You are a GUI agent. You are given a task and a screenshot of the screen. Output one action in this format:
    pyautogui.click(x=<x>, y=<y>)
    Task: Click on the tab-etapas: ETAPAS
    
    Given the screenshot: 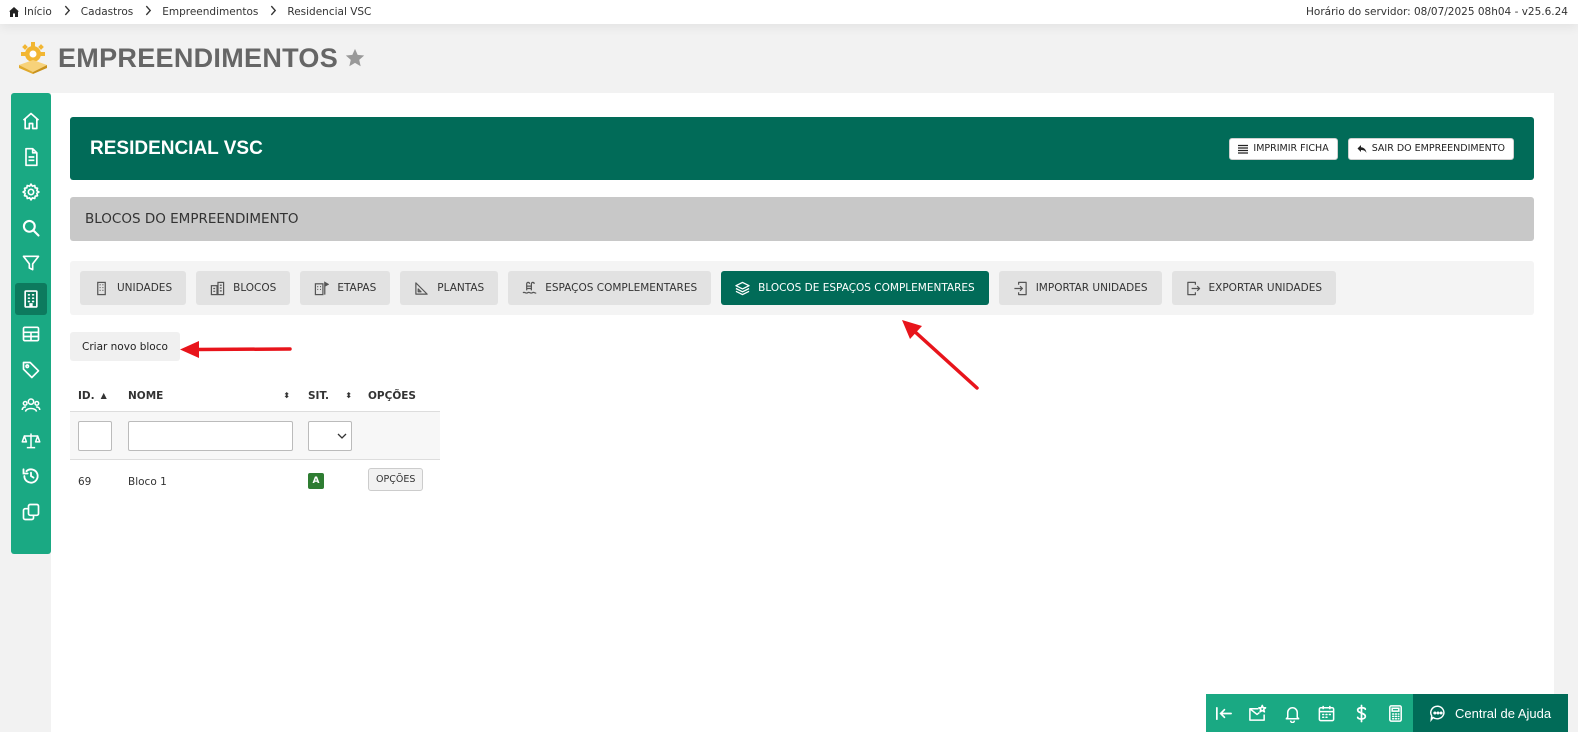 What is the action you would take?
    pyautogui.click(x=345, y=288)
    